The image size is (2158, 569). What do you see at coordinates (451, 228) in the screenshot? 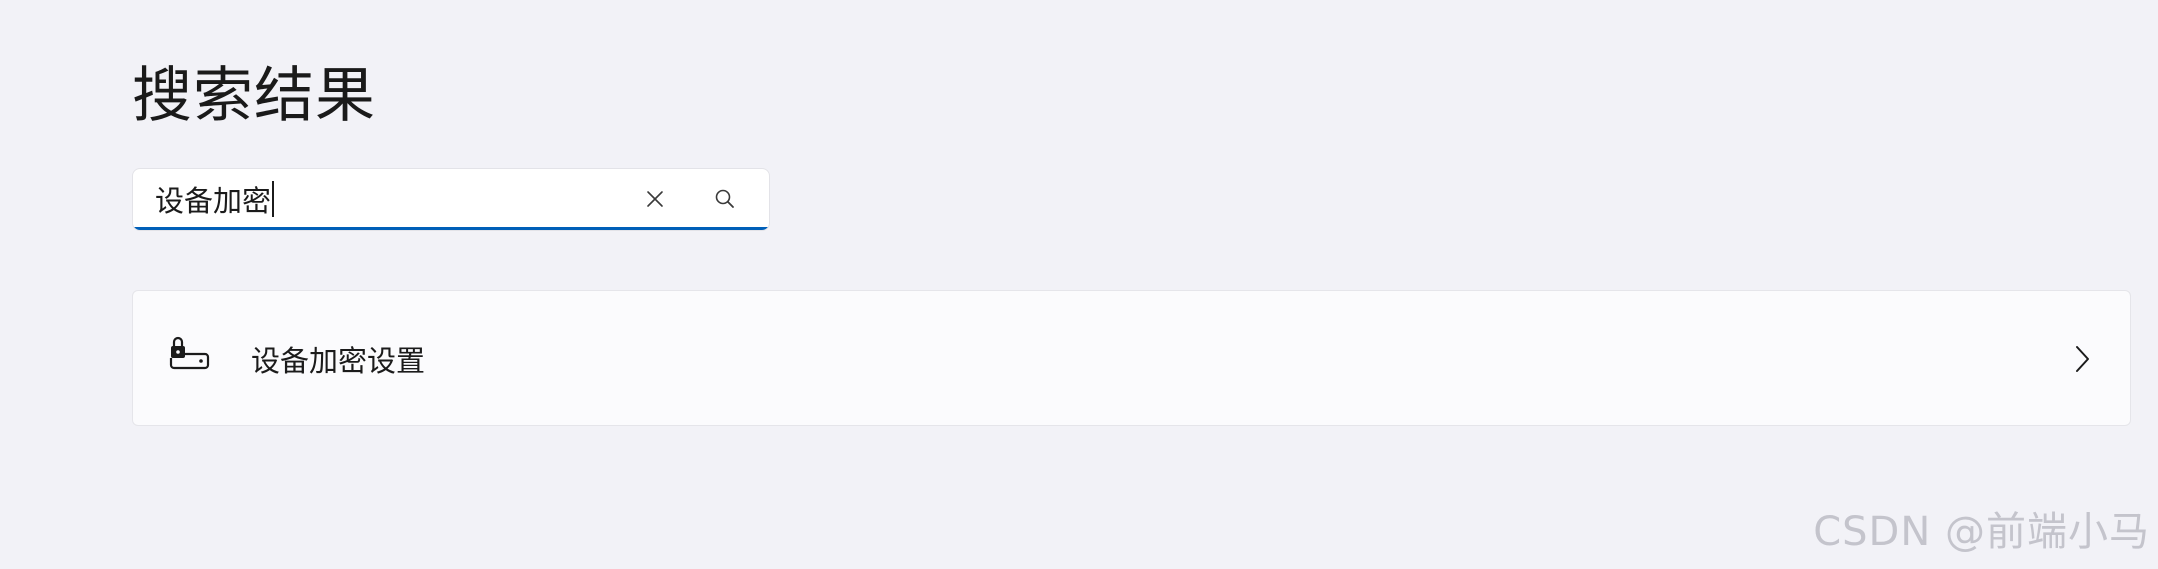
I see `search-focus-underline` at bounding box center [451, 228].